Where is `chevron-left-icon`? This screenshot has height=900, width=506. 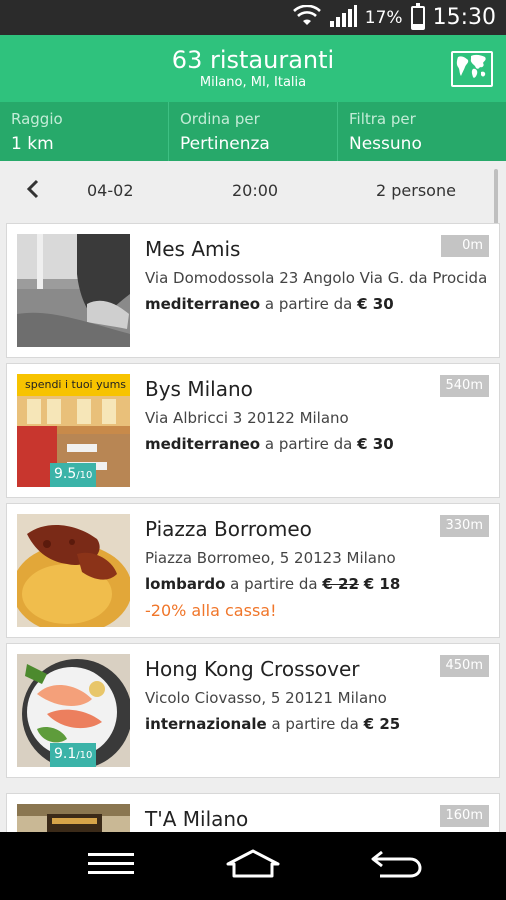
chevron-left-icon is located at coordinates (33, 191).